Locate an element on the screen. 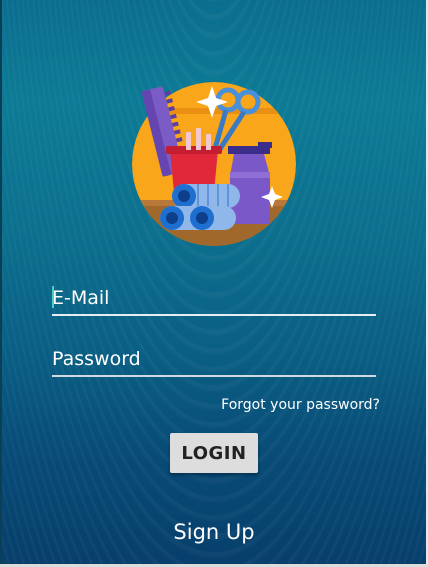  salon-logo-icon is located at coordinates (214, 164).